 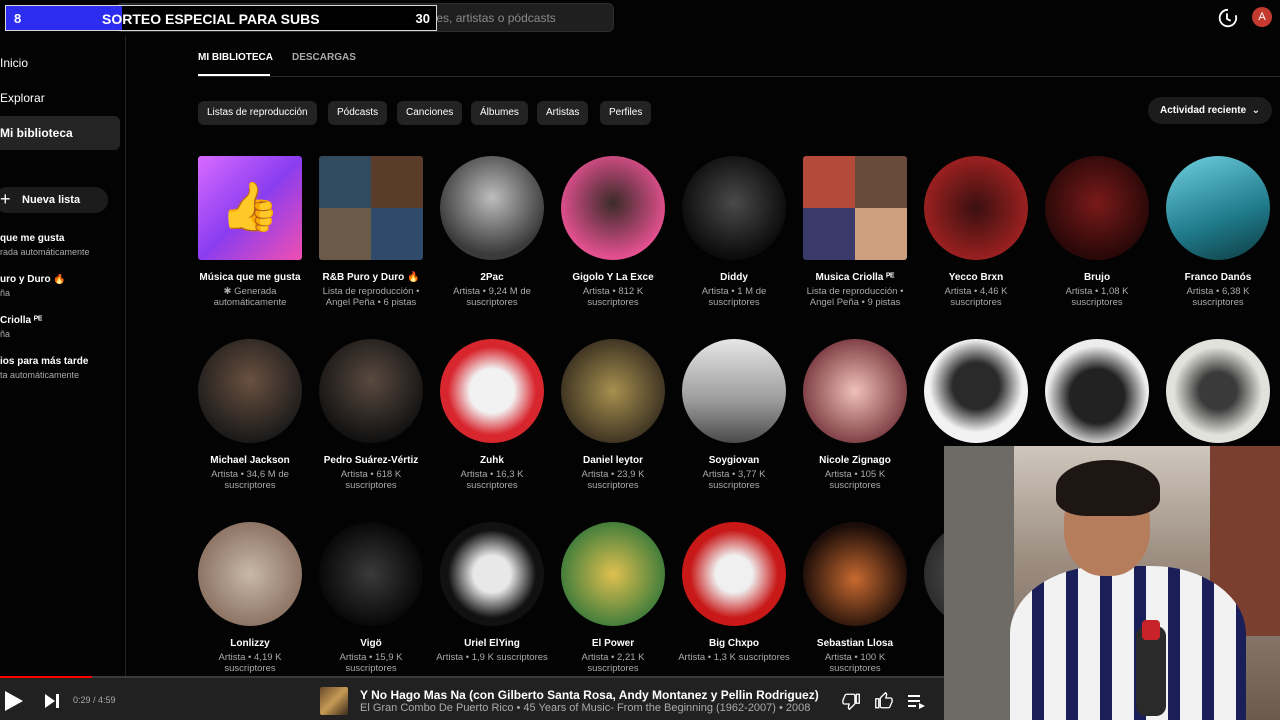 What do you see at coordinates (917, 701) in the screenshot?
I see `queue-icon` at bounding box center [917, 701].